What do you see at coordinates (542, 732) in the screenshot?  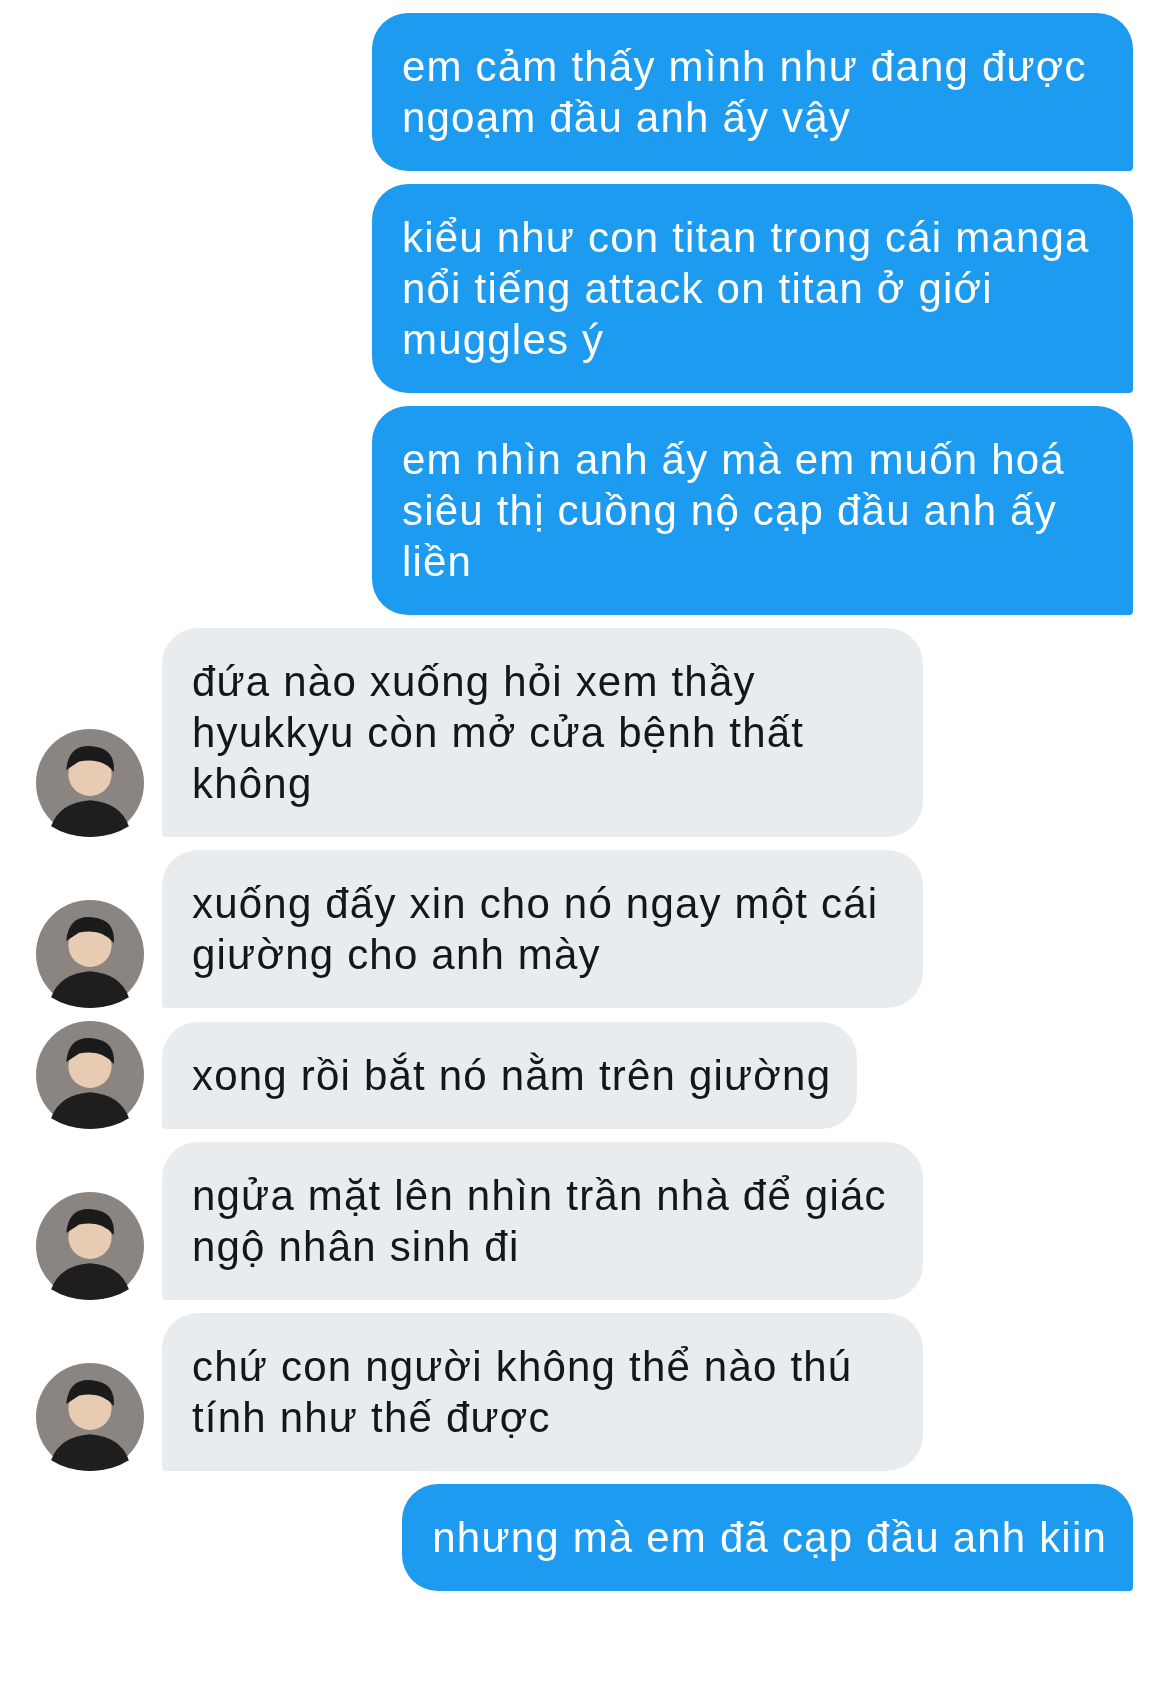 I see `message-bubble: đứa nào xuống hỏi xem thầy hyukkyu còn mở cửa bệnh thất không` at bounding box center [542, 732].